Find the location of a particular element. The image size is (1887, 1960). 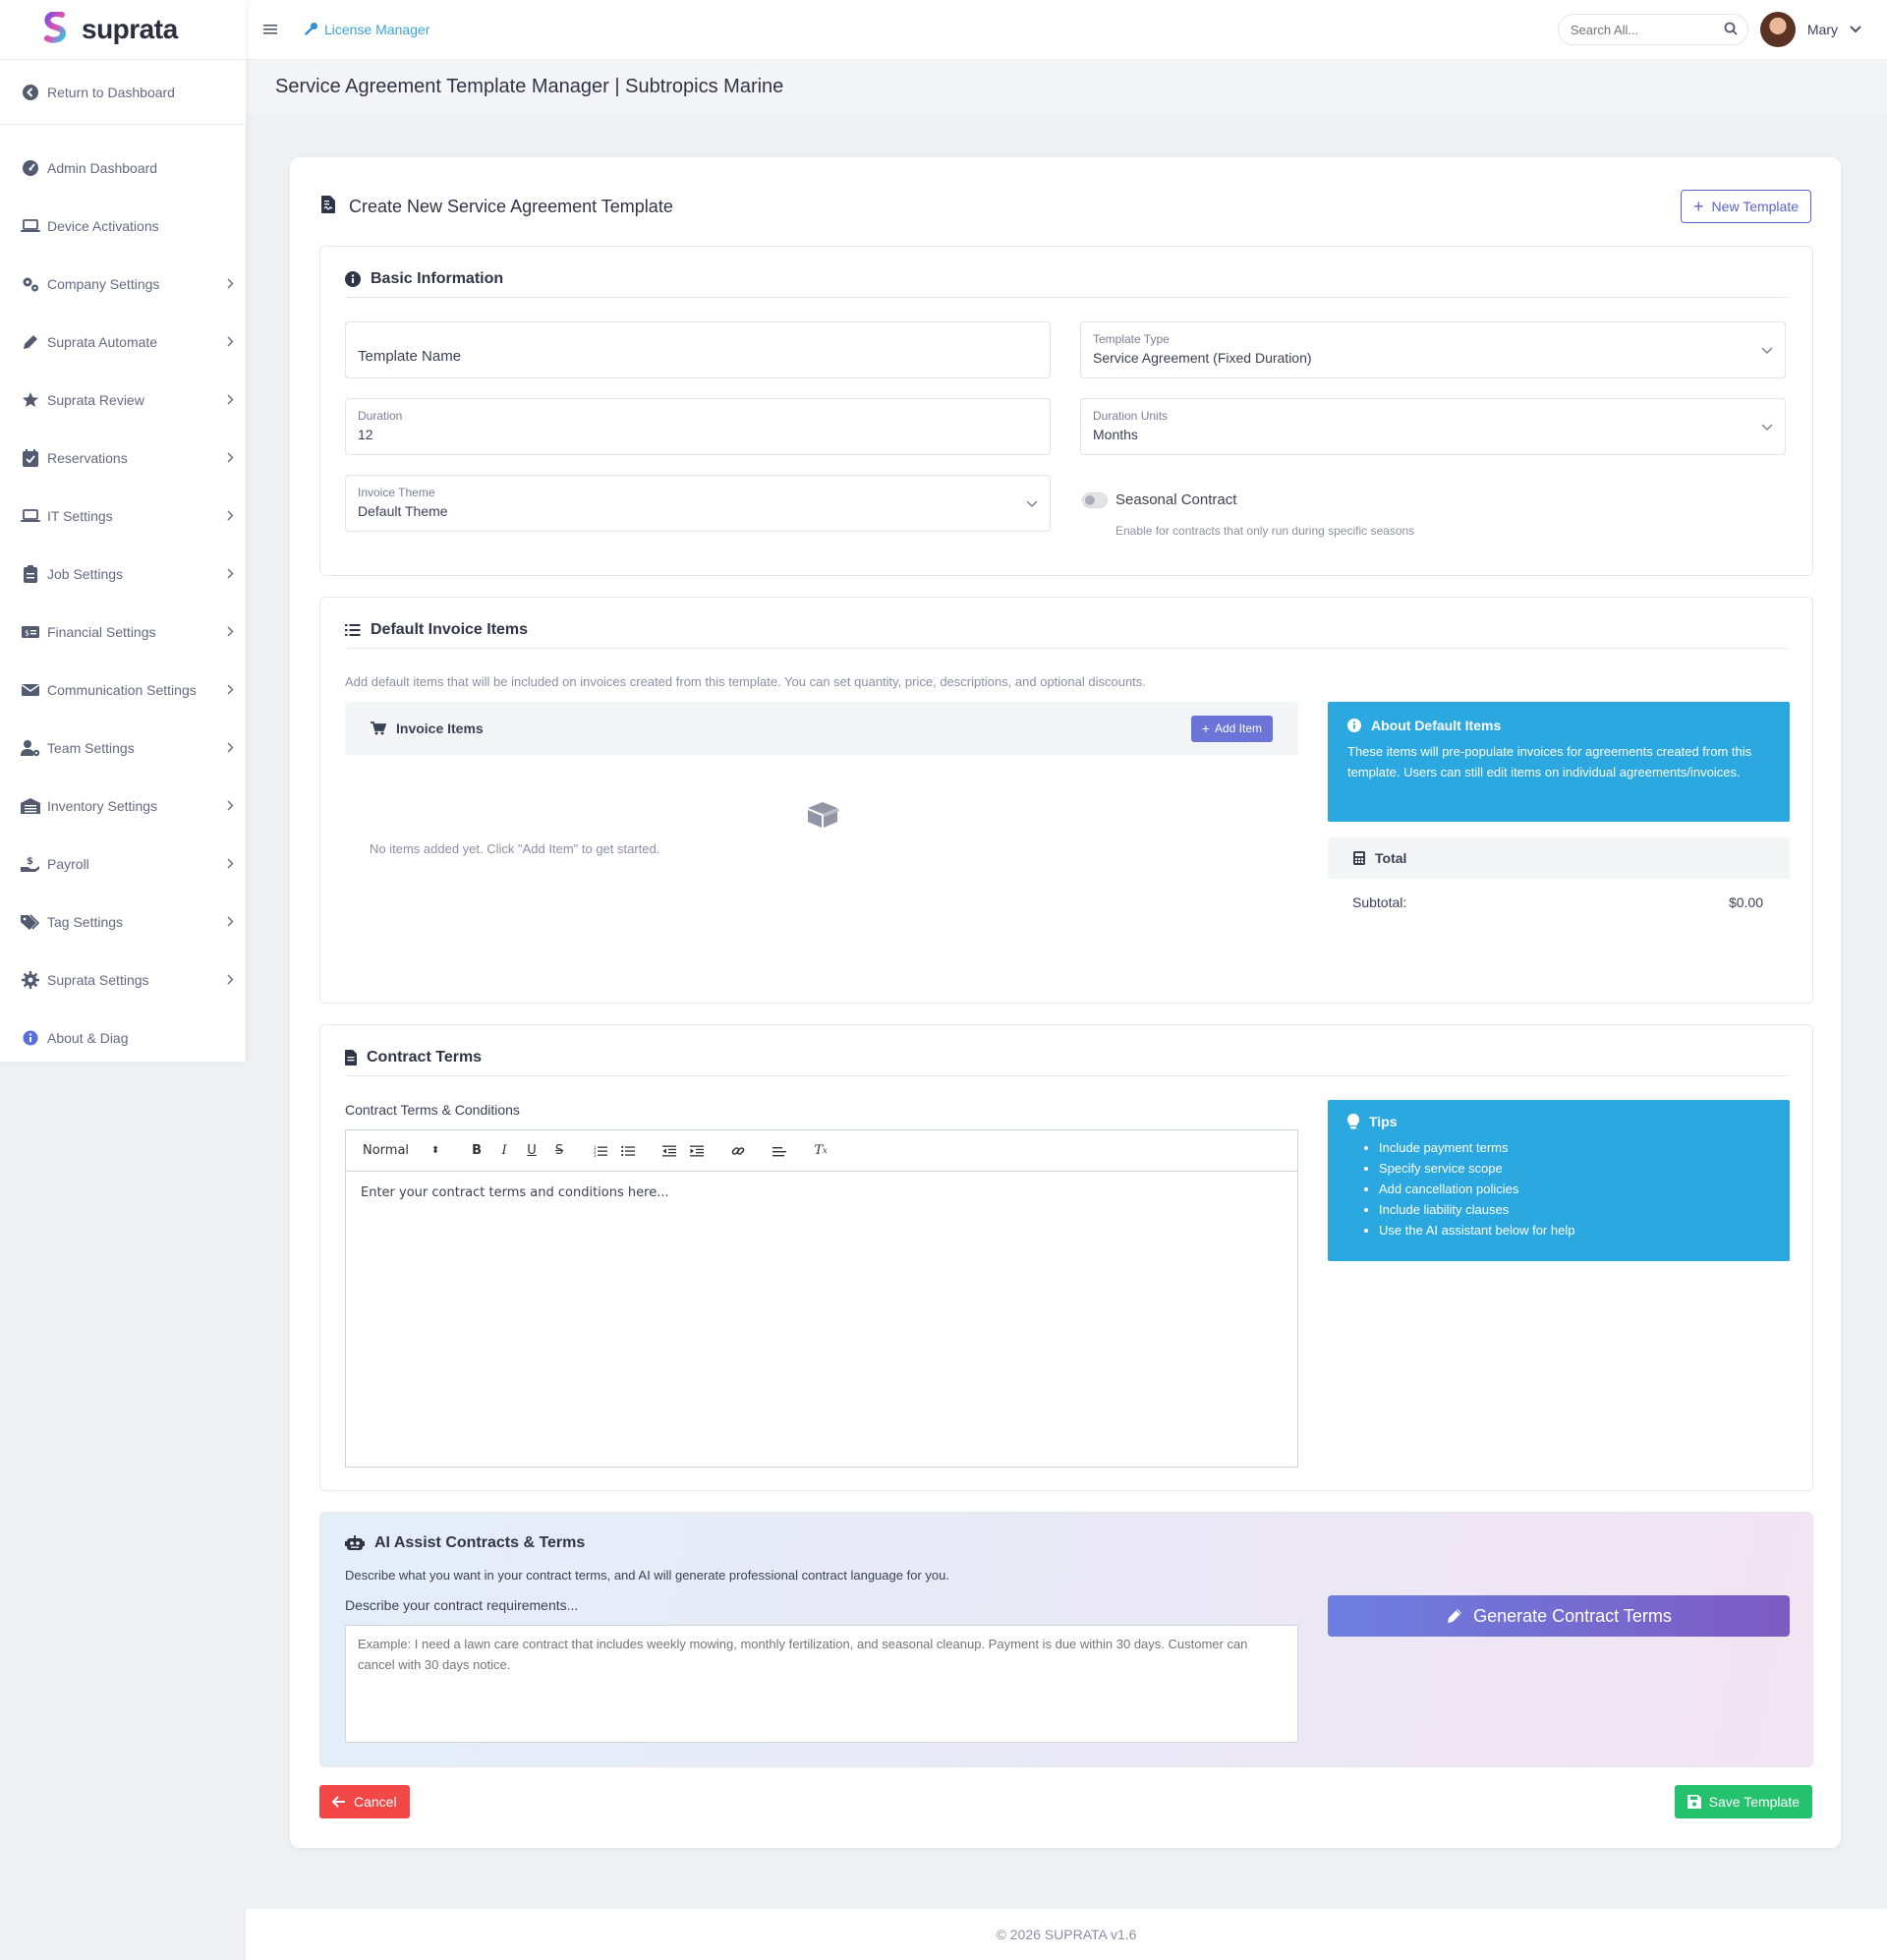

link-icon is located at coordinates (738, 1151).